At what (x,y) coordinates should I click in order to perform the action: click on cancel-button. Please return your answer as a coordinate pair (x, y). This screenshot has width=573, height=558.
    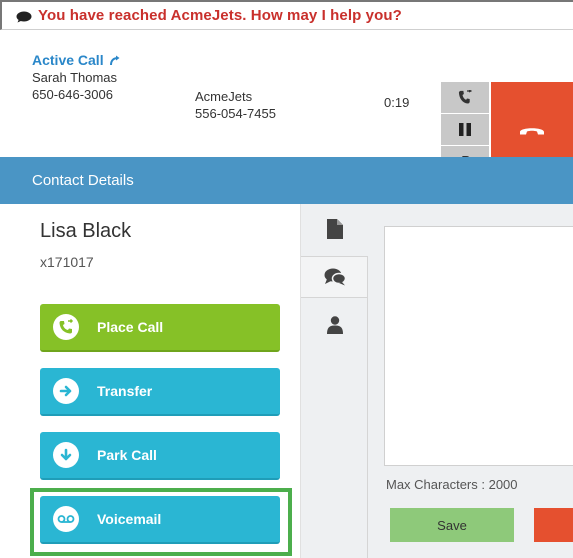
    Looking at the image, I should click on (553, 525).